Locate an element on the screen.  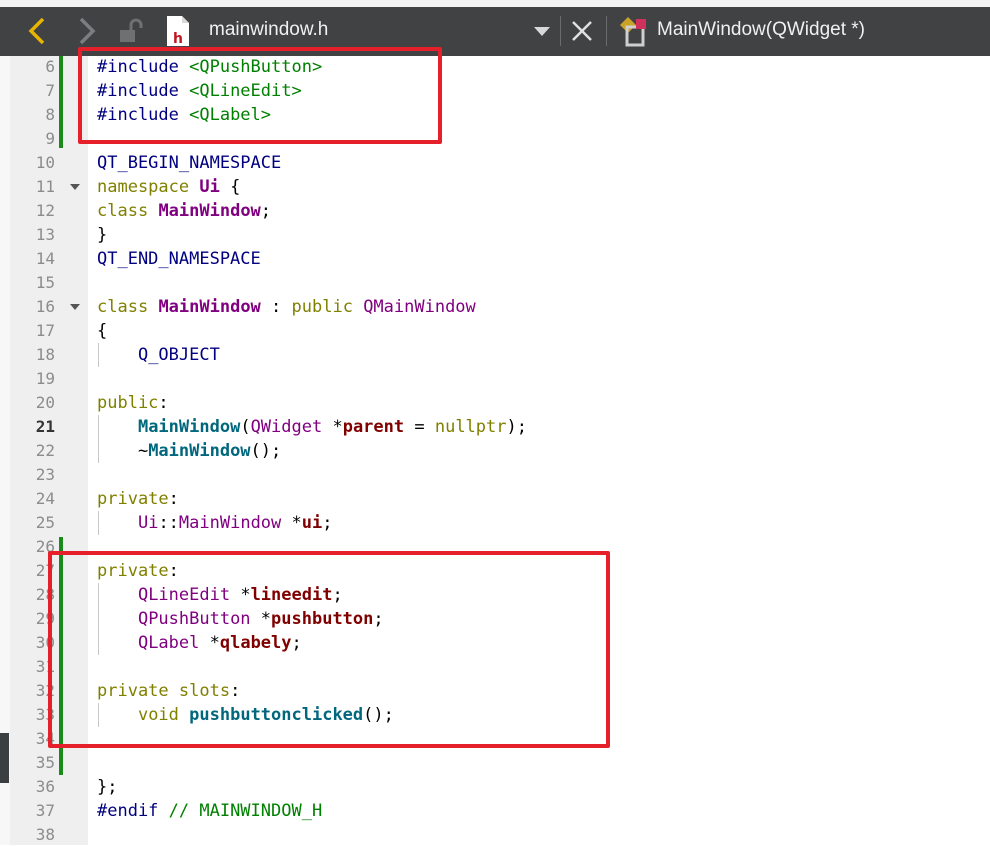
line-number: 26 is located at coordinates (45, 546).